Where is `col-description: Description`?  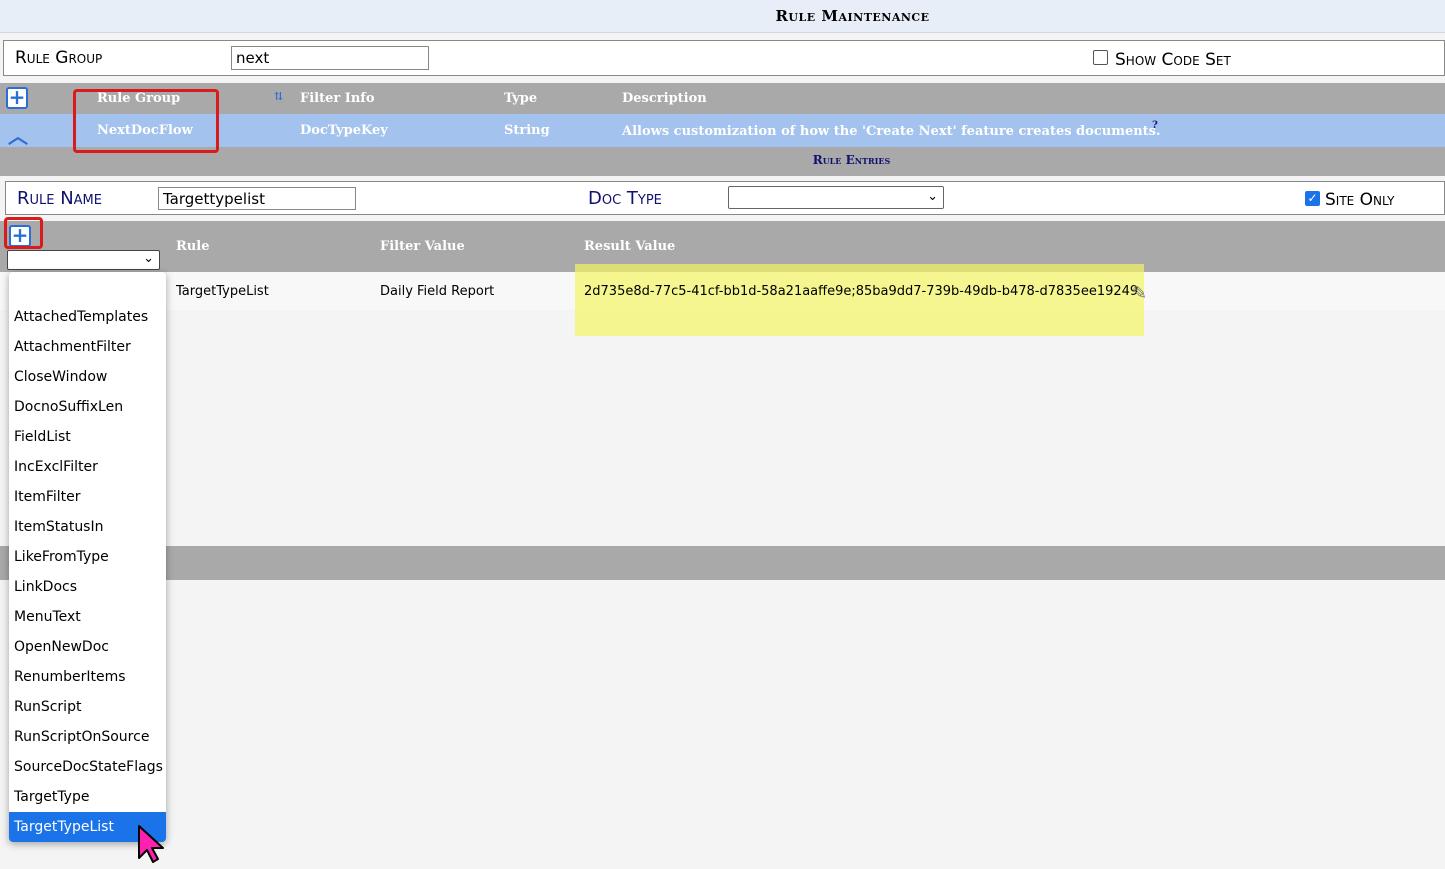
col-description: Description is located at coordinates (664, 98).